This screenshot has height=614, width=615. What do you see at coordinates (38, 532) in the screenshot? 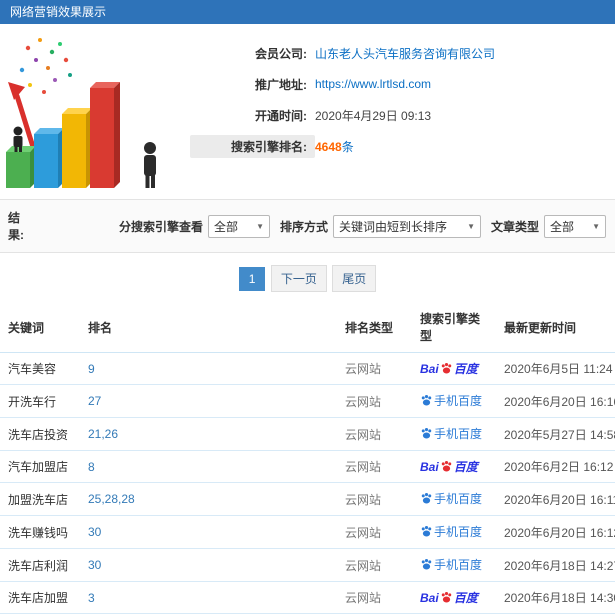
I see `keyword-cell: 洗车赚钱吗` at bounding box center [38, 532].